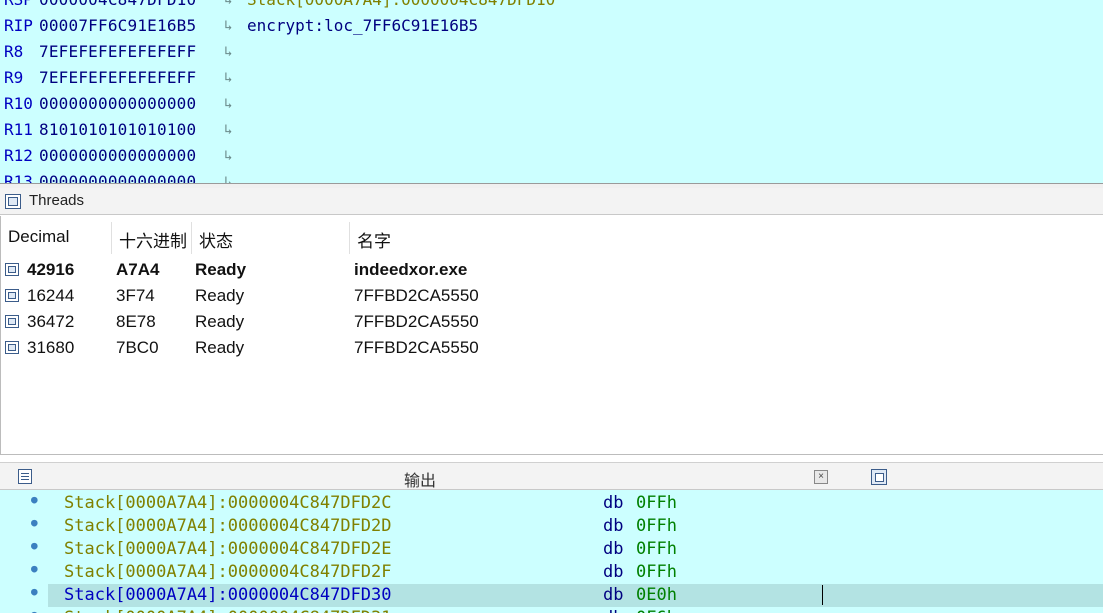 The image size is (1103, 613). Describe the element at coordinates (18, 103) in the screenshot. I see `register-name: R10` at that location.